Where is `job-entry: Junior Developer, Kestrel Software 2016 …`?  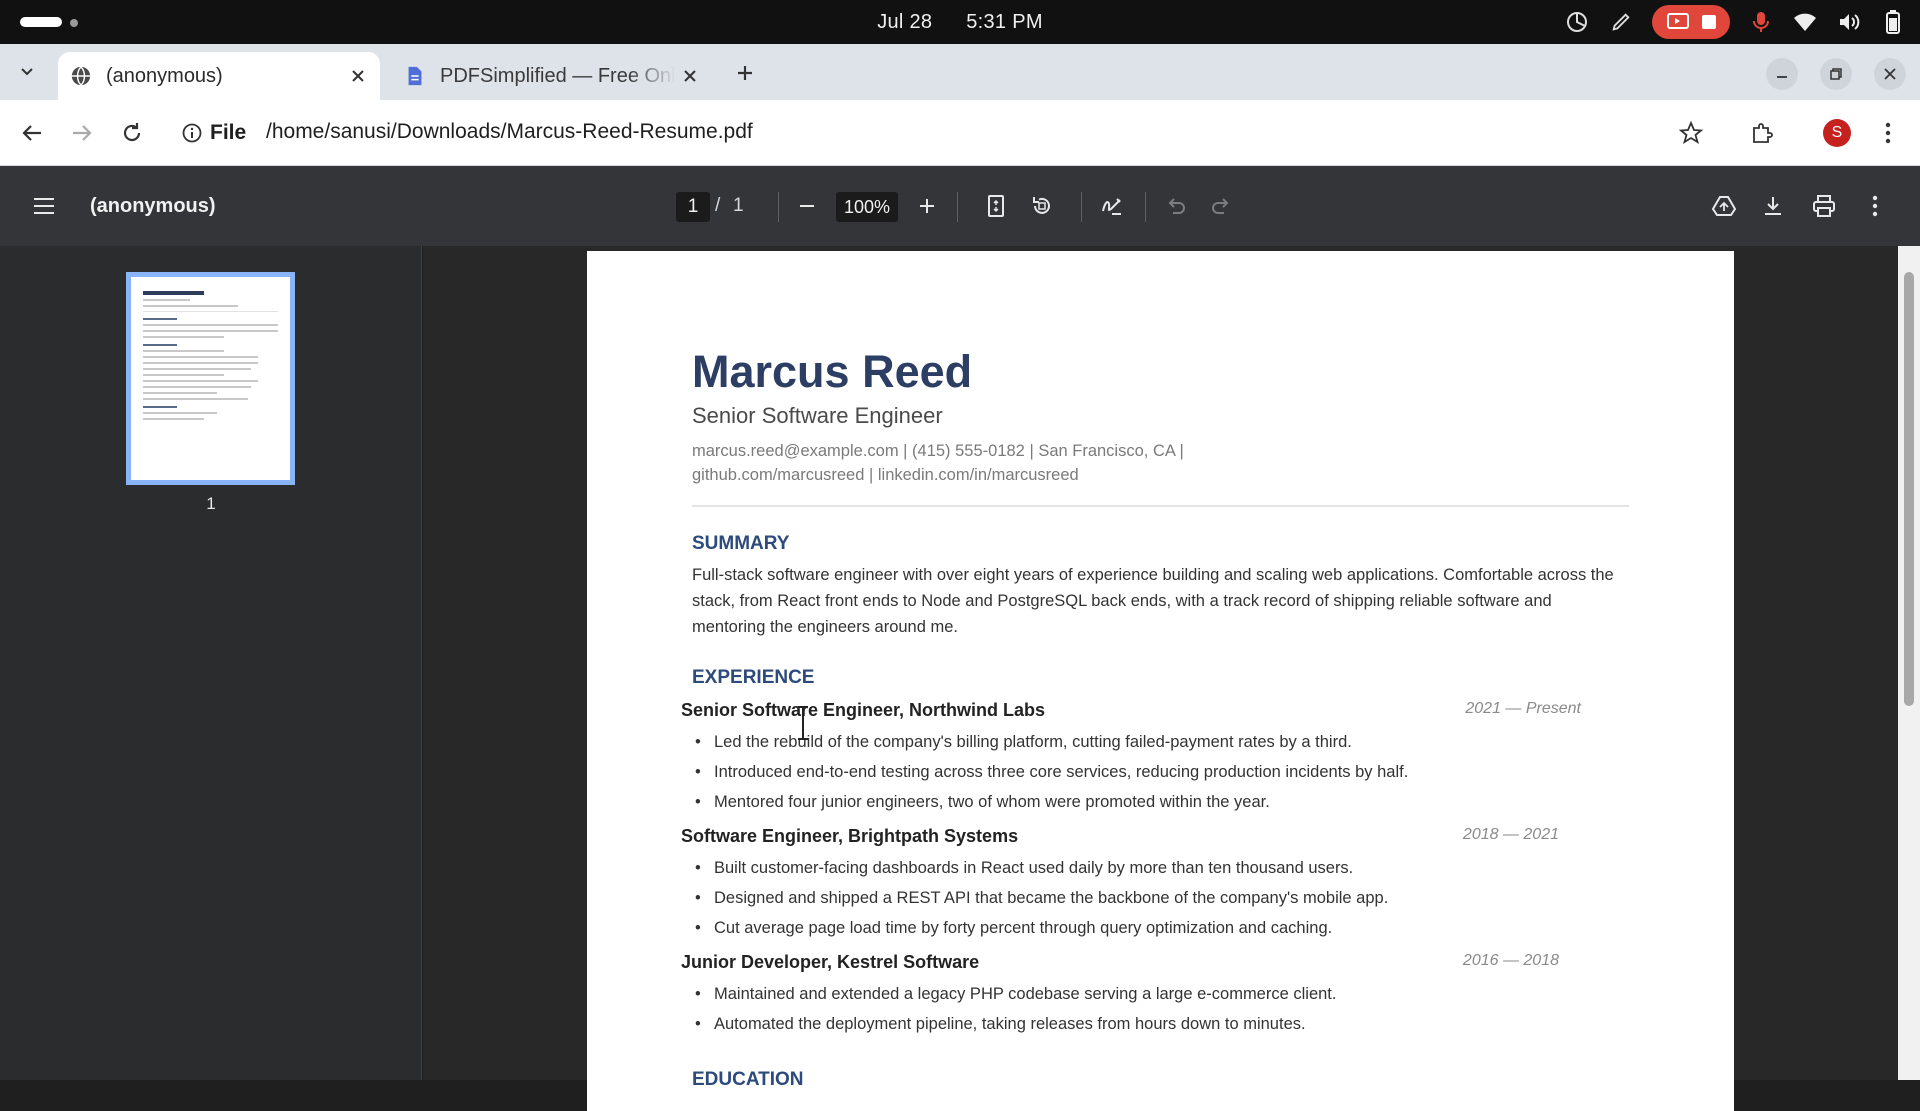
job-entry: Junior Developer, Kestrel Software 2016 … is located at coordinates (1131, 995).